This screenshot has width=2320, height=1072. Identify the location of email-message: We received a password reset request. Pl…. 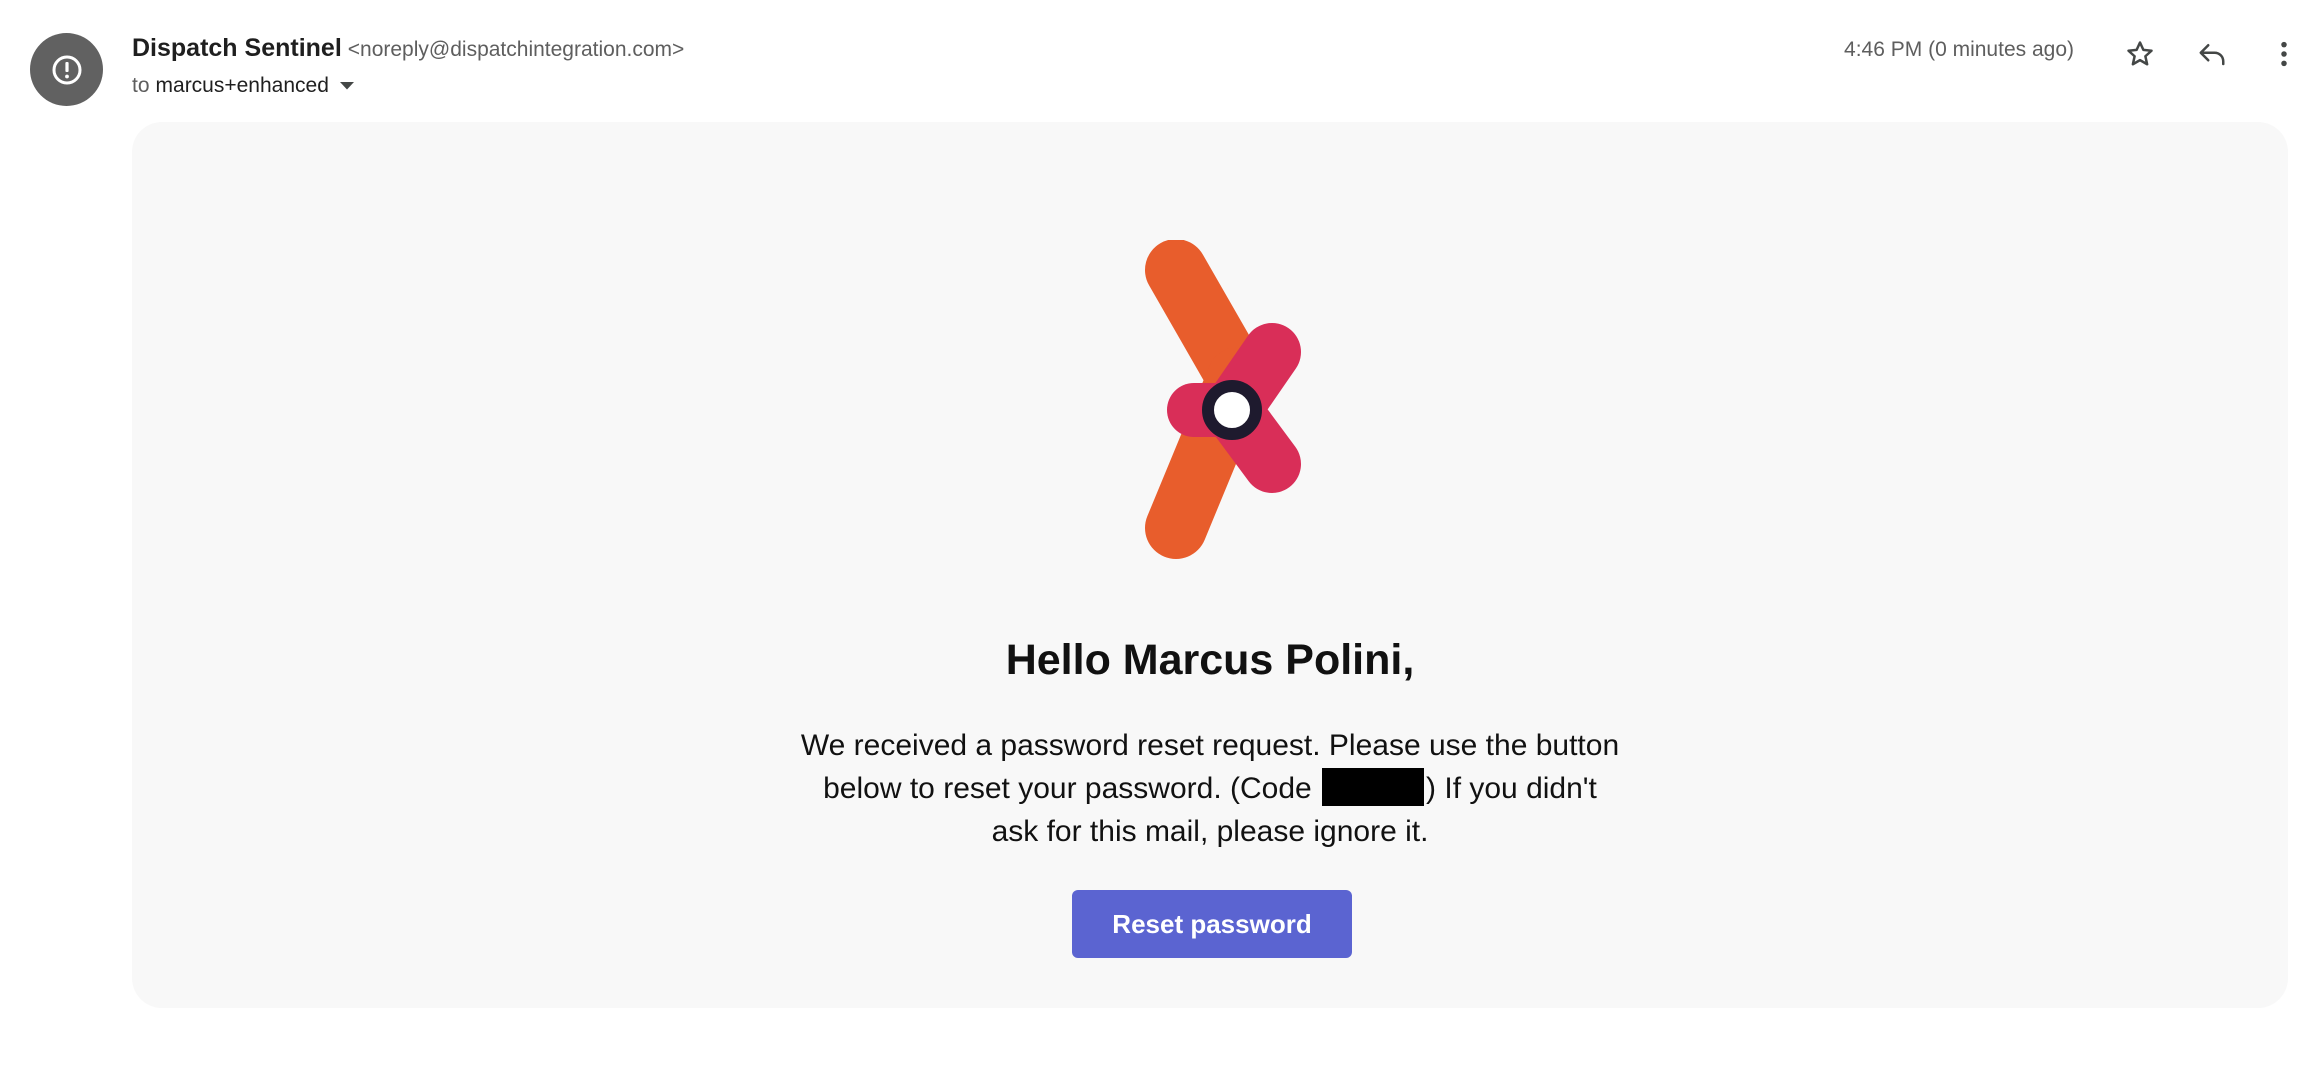
(1210, 788).